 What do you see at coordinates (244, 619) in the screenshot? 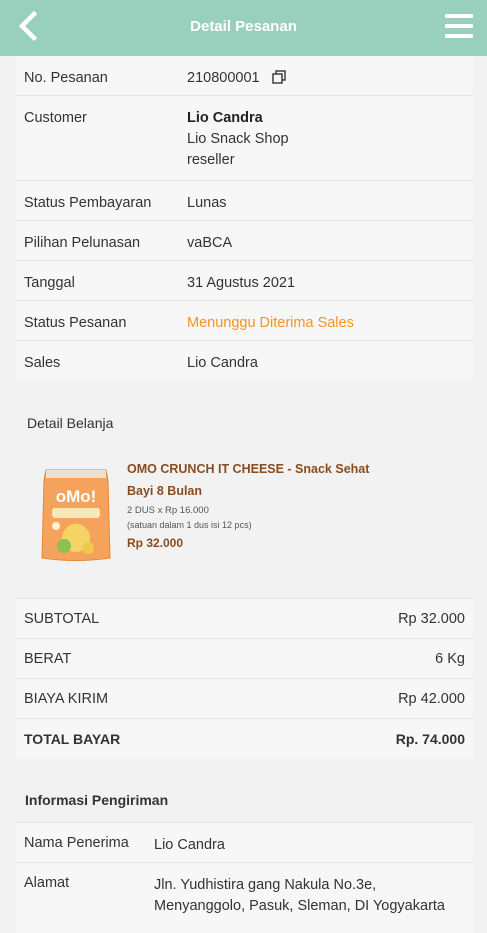
I see `subtotal-row: SUBTOTAL Rp 32.000` at bounding box center [244, 619].